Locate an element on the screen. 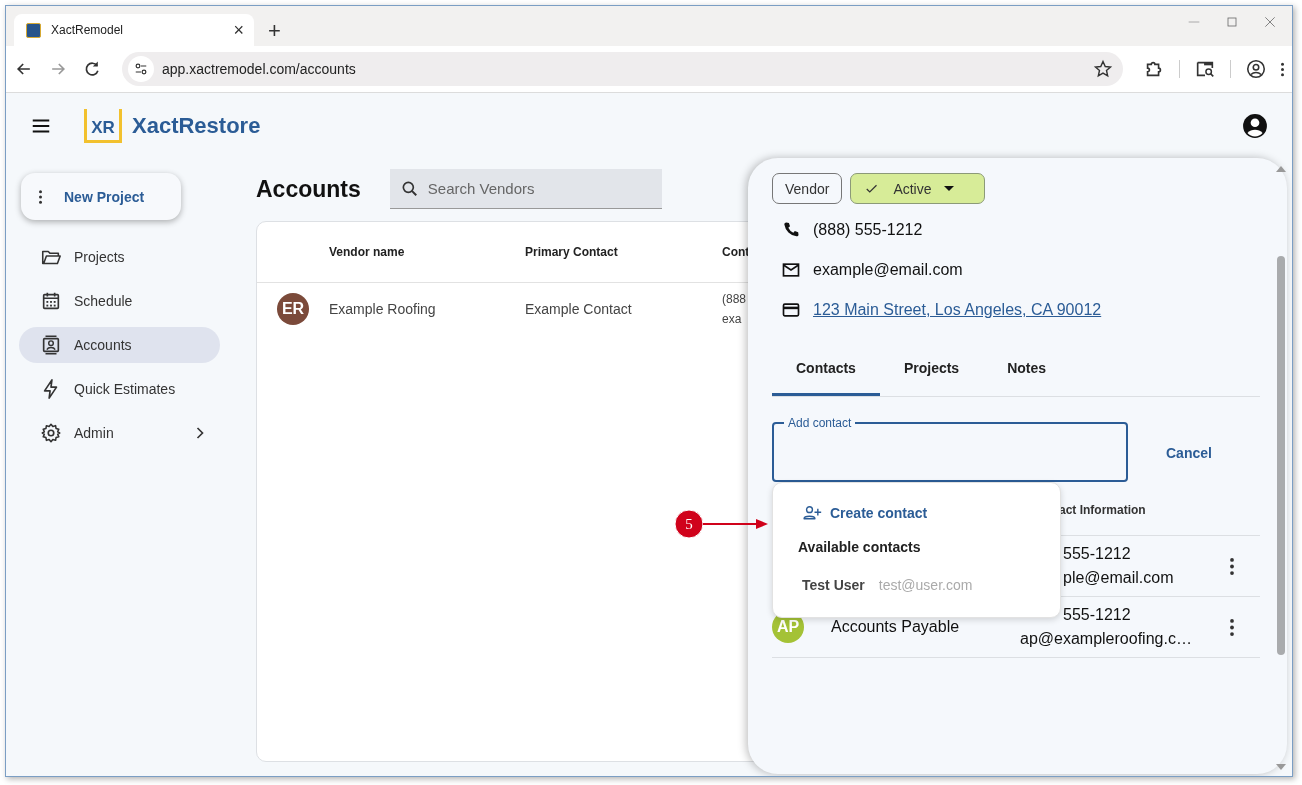 The width and height of the screenshot is (1302, 785). sidebar-item: Admin is located at coordinates (119, 433).